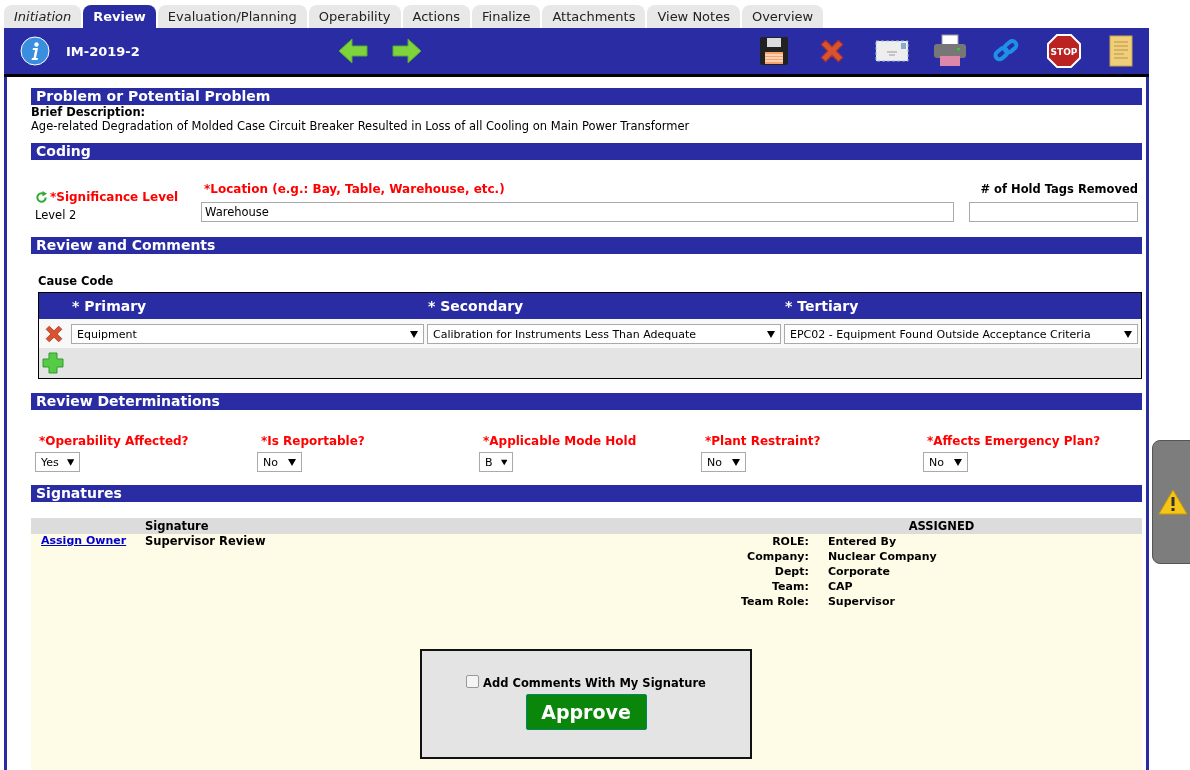  Describe the element at coordinates (762, 441) in the screenshot. I see `field-label: *Plant Restraint?` at that location.